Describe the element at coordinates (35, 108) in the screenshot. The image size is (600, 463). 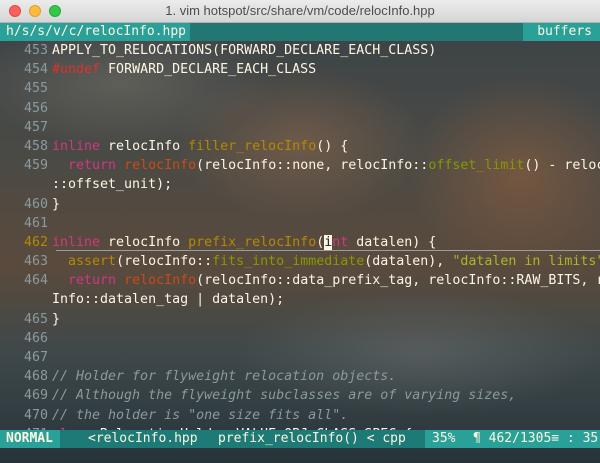
I see `line-number: 456` at that location.